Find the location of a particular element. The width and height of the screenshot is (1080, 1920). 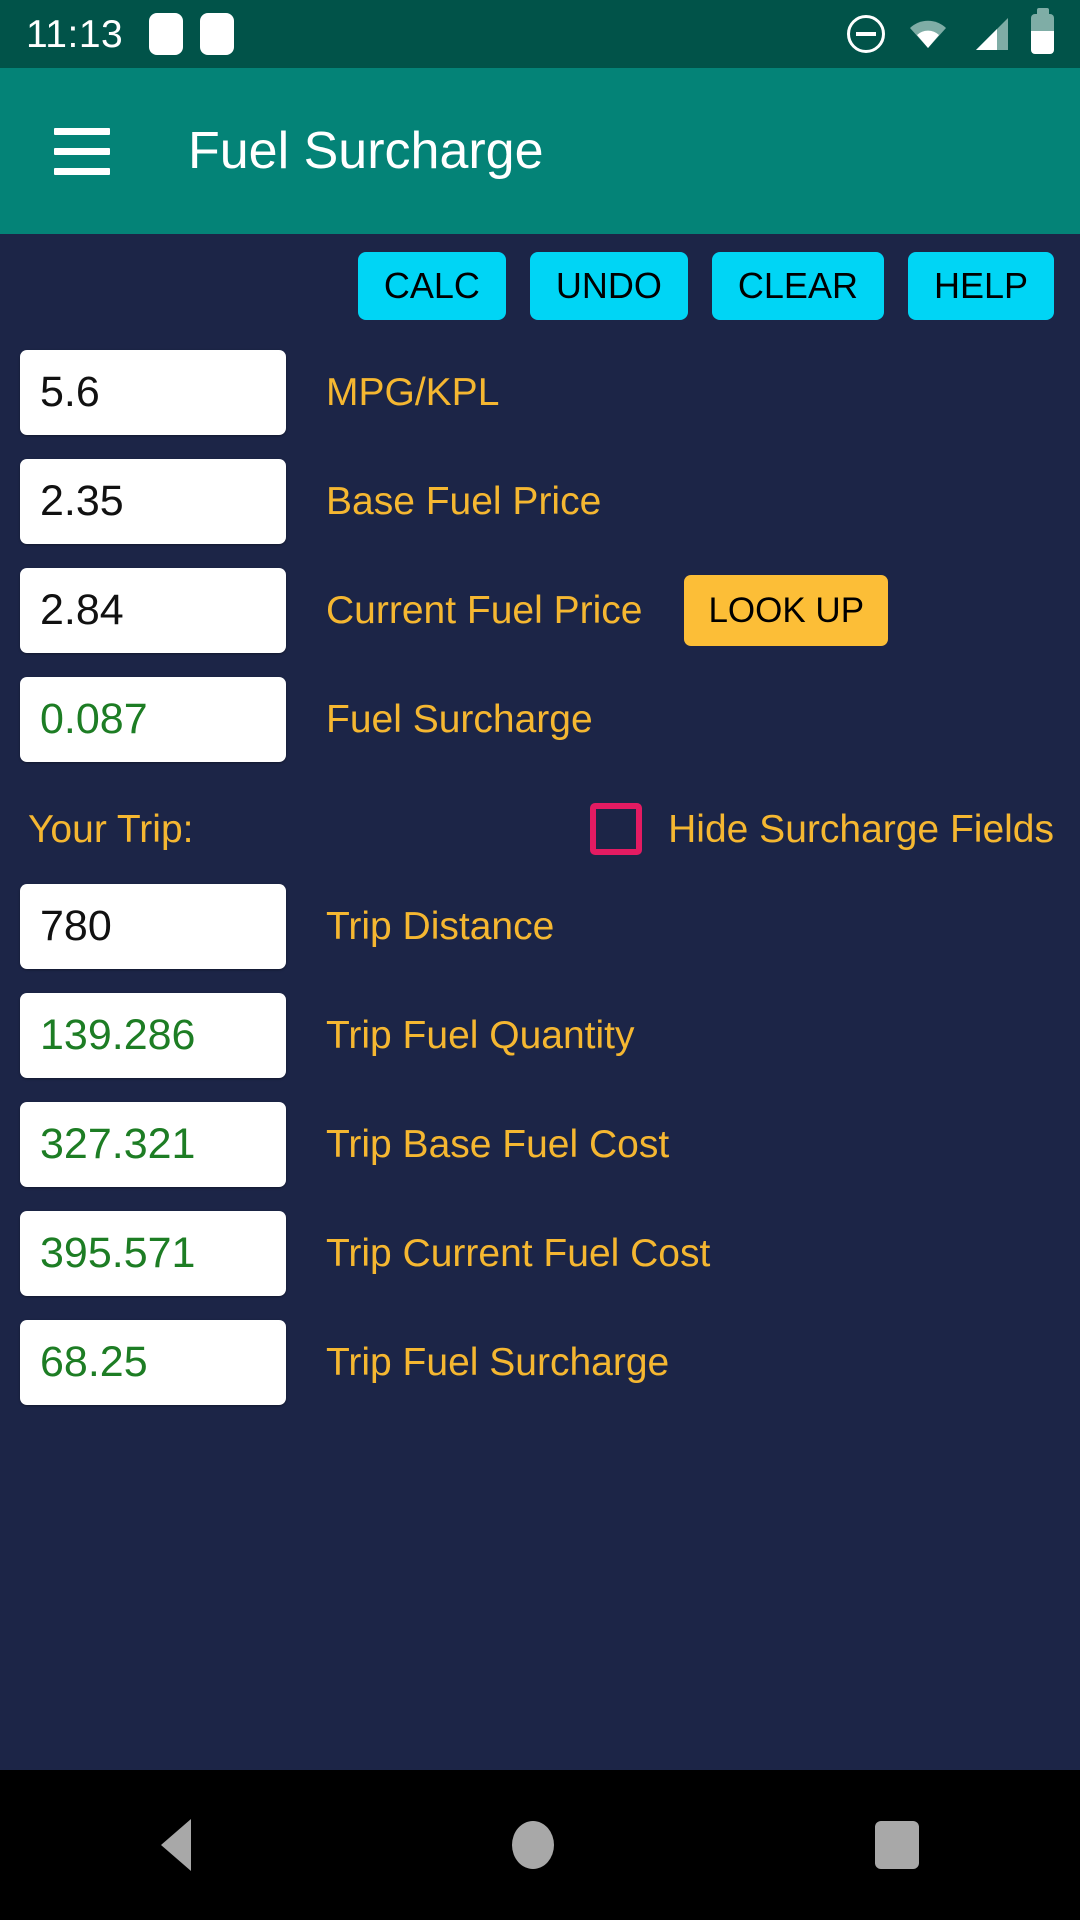

mpg-kpl-value: 5.6 is located at coordinates (70, 392).